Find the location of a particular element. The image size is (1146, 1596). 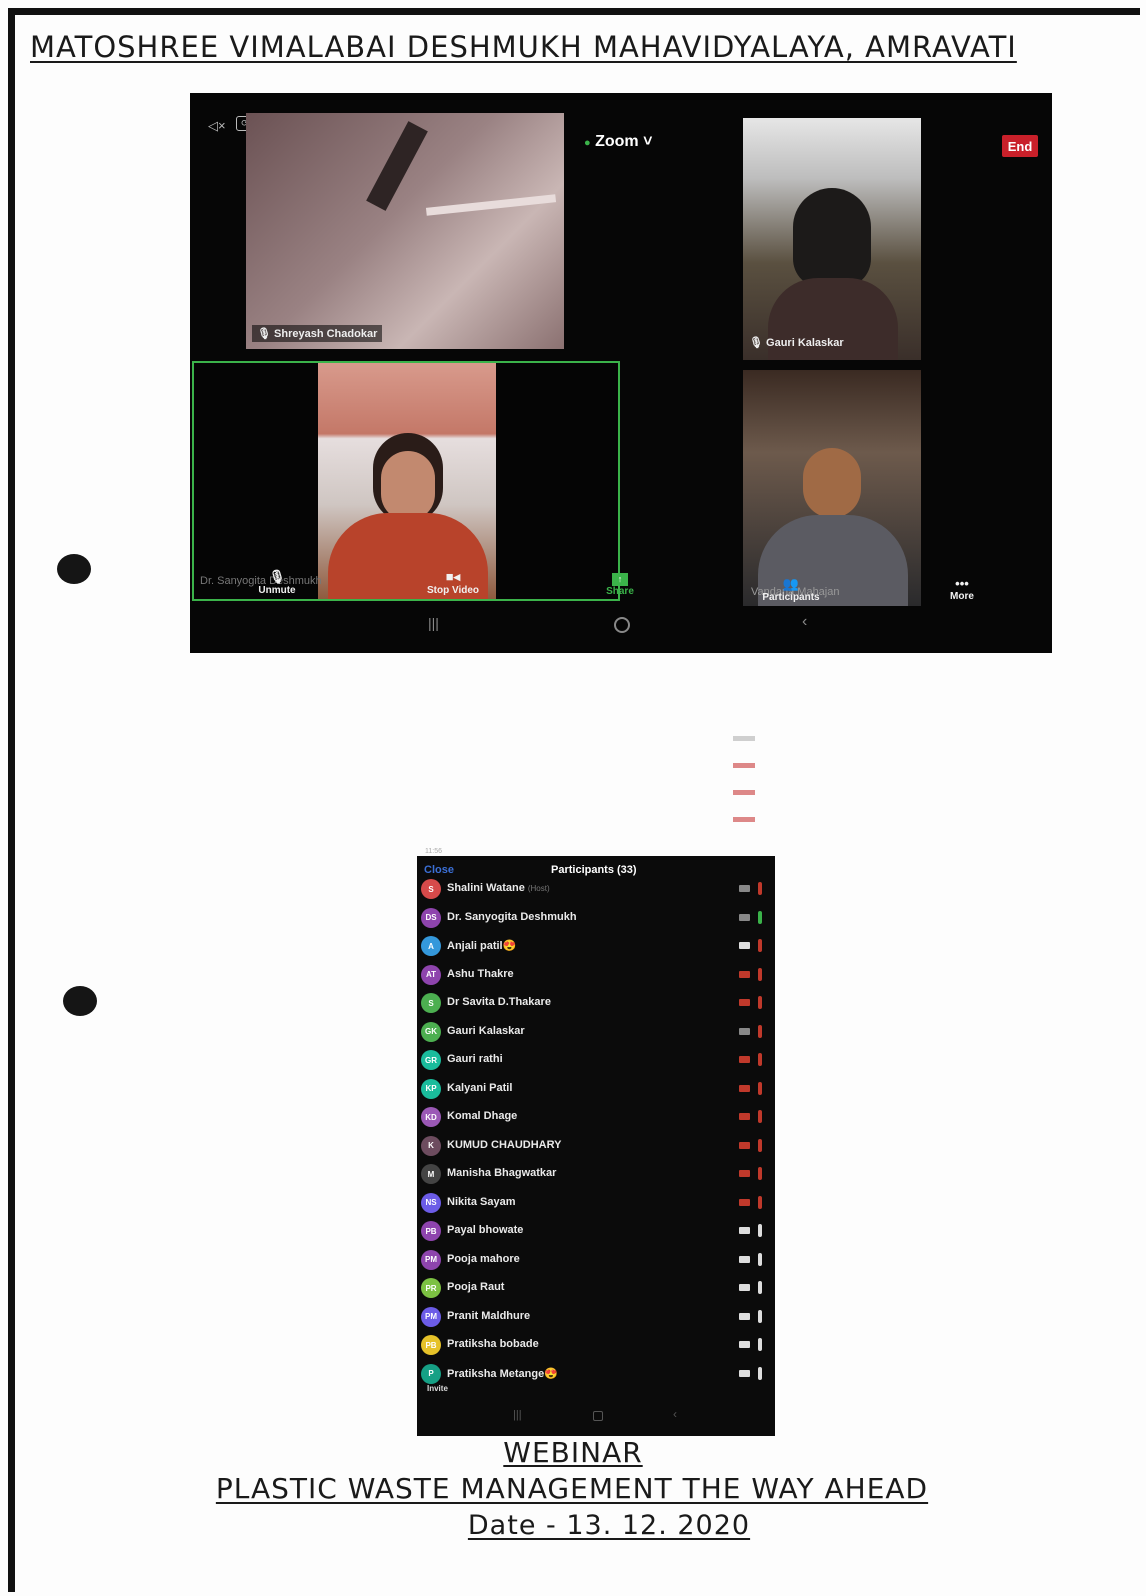

tile-2-name: 🎙 Gauri Kalaskar is located at coordinates (796, 343).